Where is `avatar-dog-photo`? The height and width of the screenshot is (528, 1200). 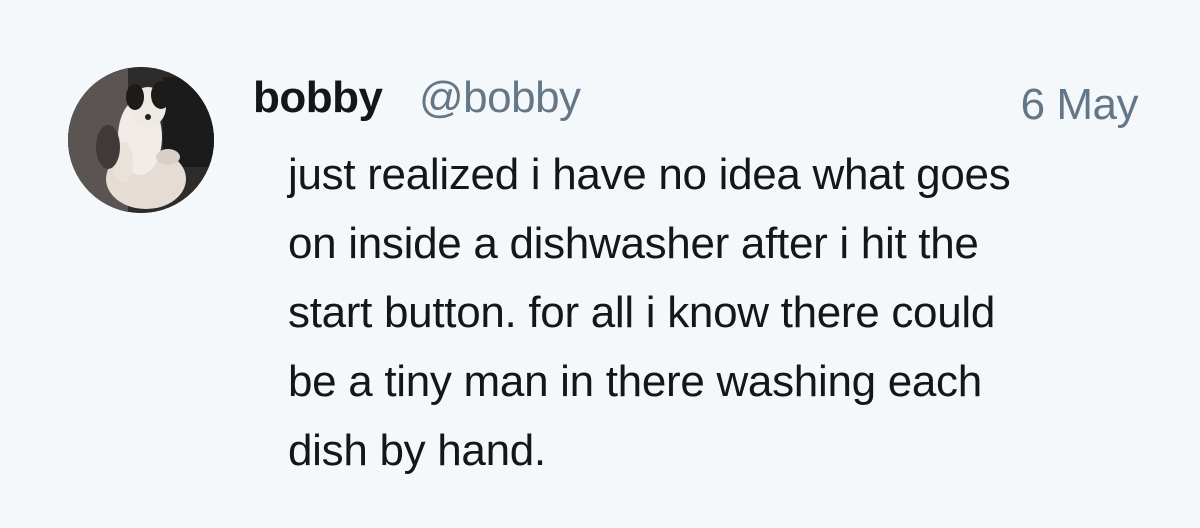
avatar-dog-photo is located at coordinates (141, 140).